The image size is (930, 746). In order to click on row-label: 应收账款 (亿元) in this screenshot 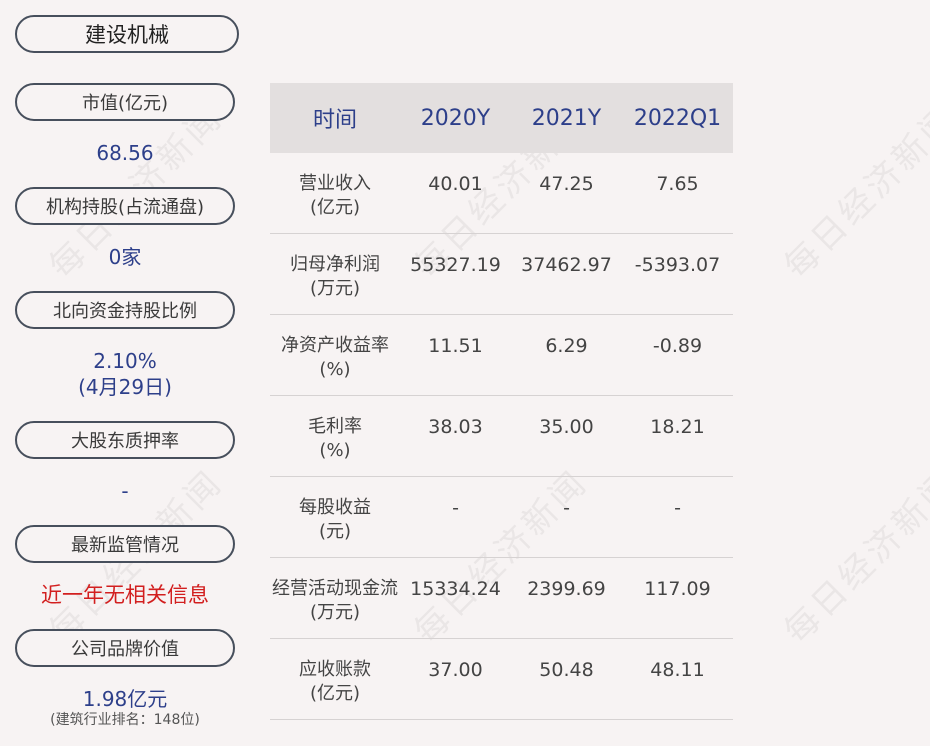, I will do `click(335, 681)`.